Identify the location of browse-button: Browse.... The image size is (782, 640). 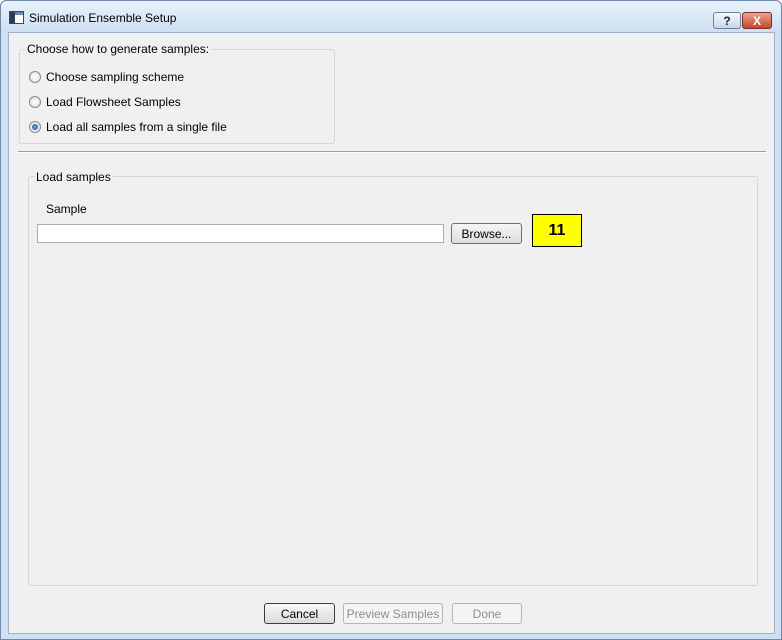
(486, 233).